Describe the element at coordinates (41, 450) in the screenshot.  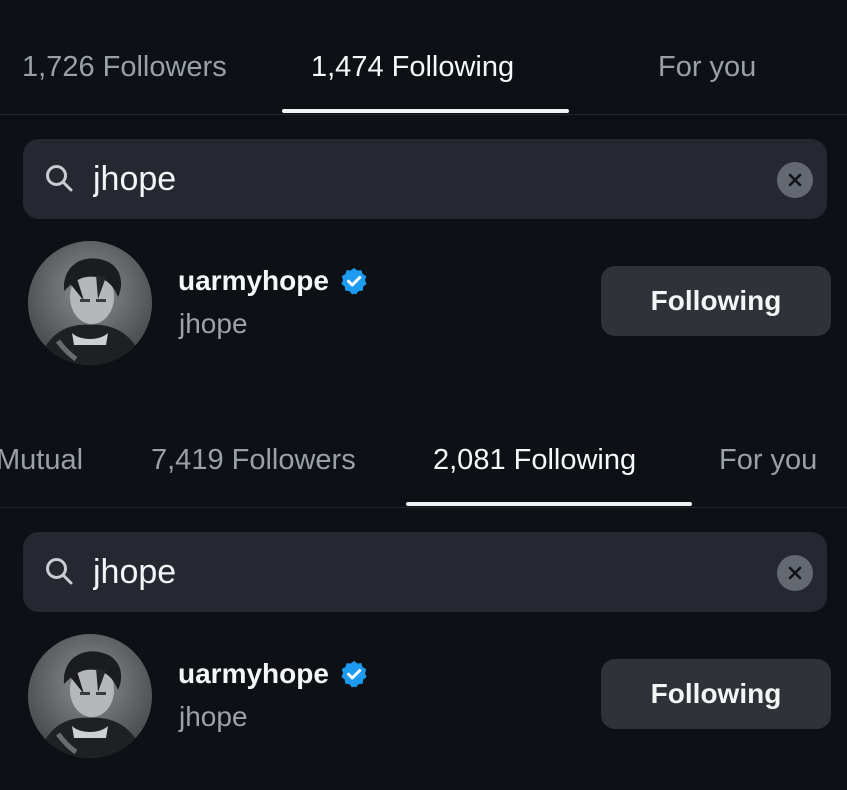
I see `tab-mutual: Mutual` at that location.